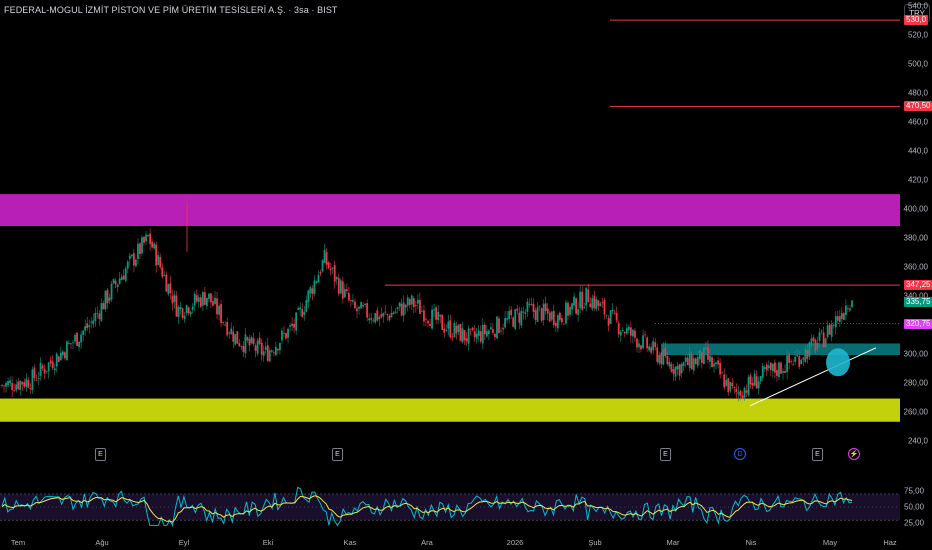  I want to click on highlight-circle, so click(838, 362).